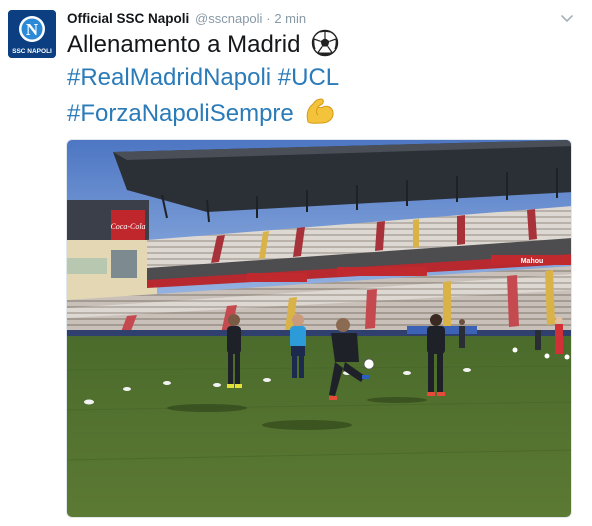 The image size is (592, 526). Describe the element at coordinates (128, 18) in the screenshot. I see `display-name: Official SSC Napoli` at that location.